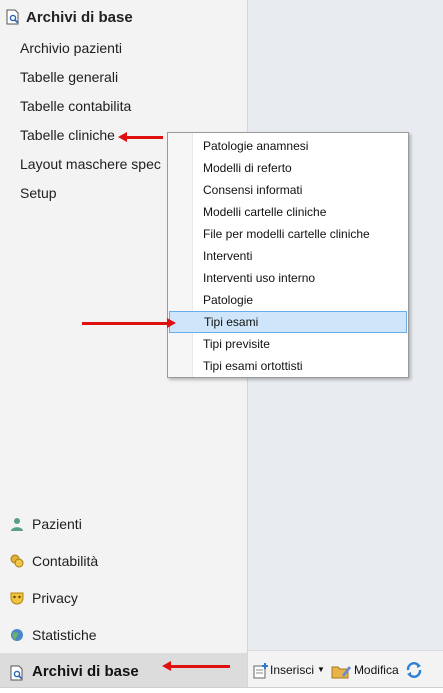  I want to click on section-header: Archivi di base, so click(69, 17).